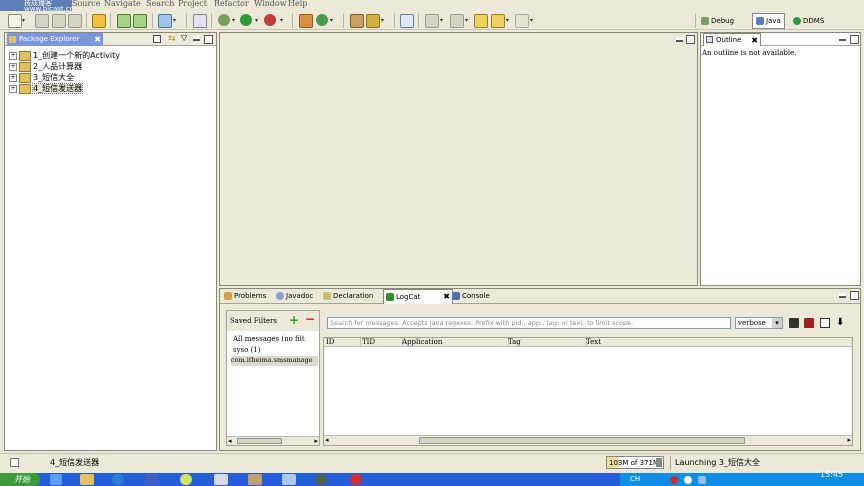 The image size is (864, 486). I want to click on menu-source: Source, so click(86, 4).